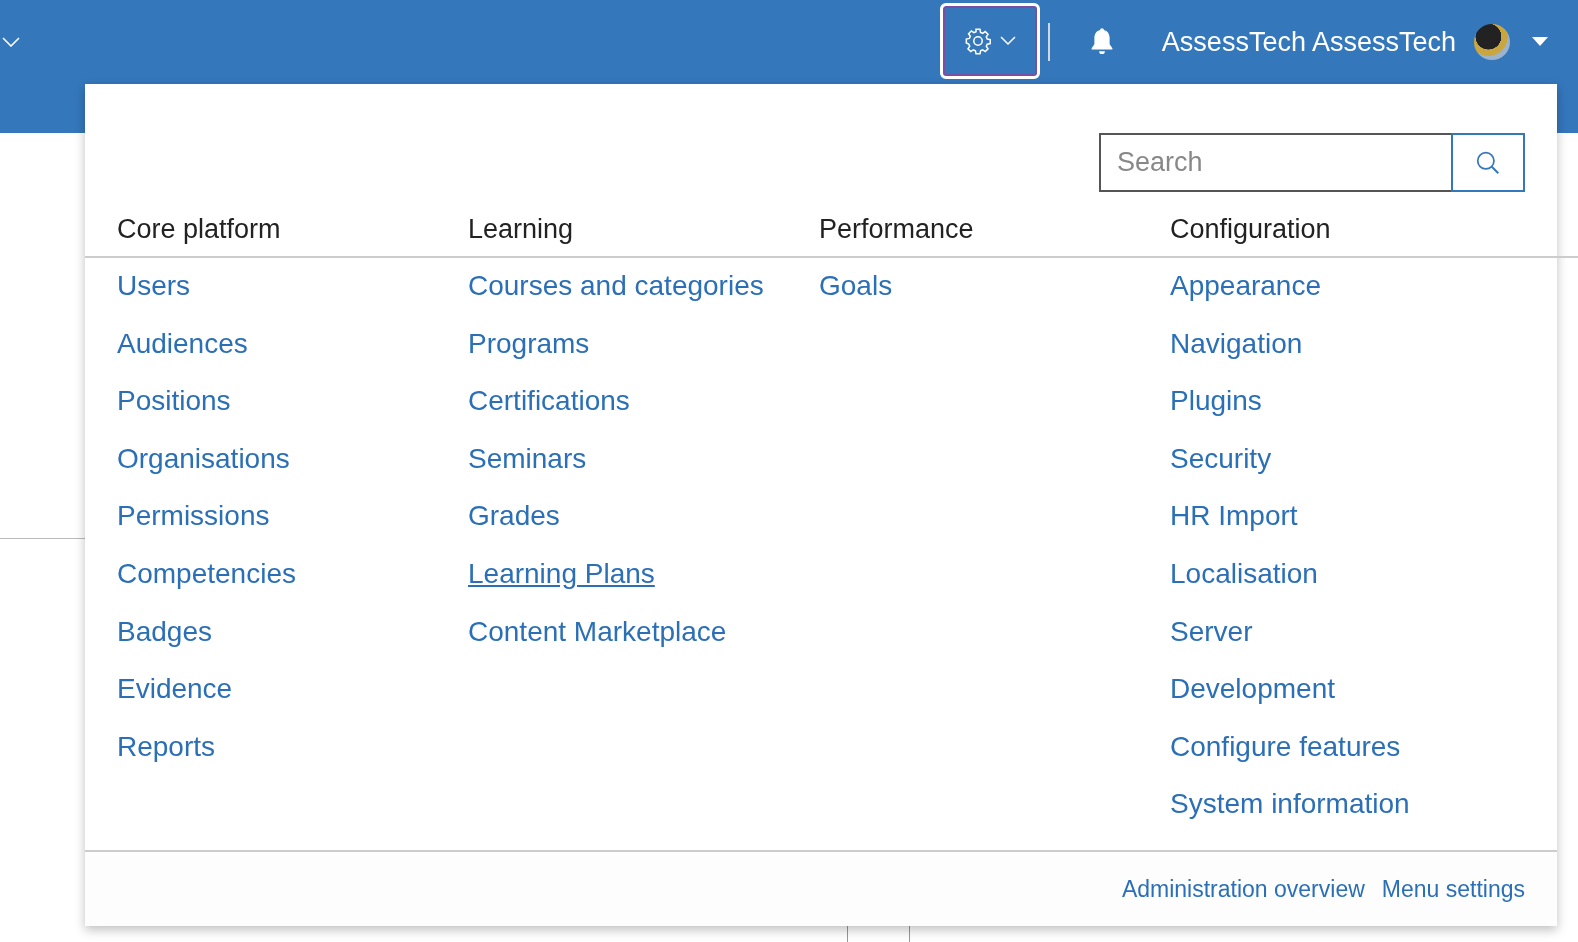 This screenshot has height=942, width=1578. I want to click on footer-link: Administration overview, so click(1243, 889).